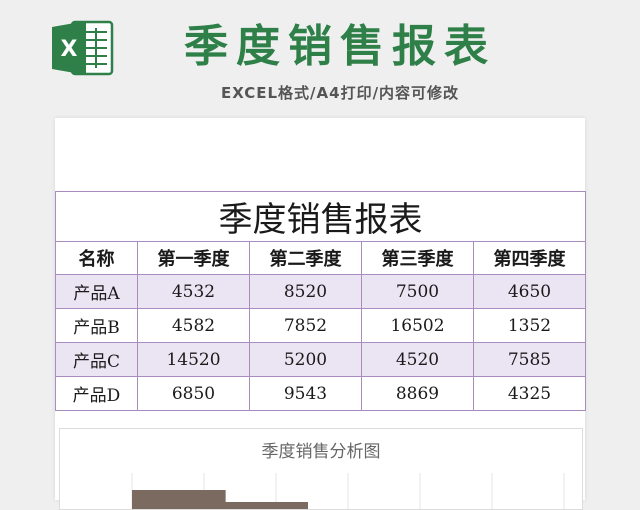 The image size is (640, 510). Describe the element at coordinates (529, 258) in the screenshot. I see `column-header: 第四季度` at that location.